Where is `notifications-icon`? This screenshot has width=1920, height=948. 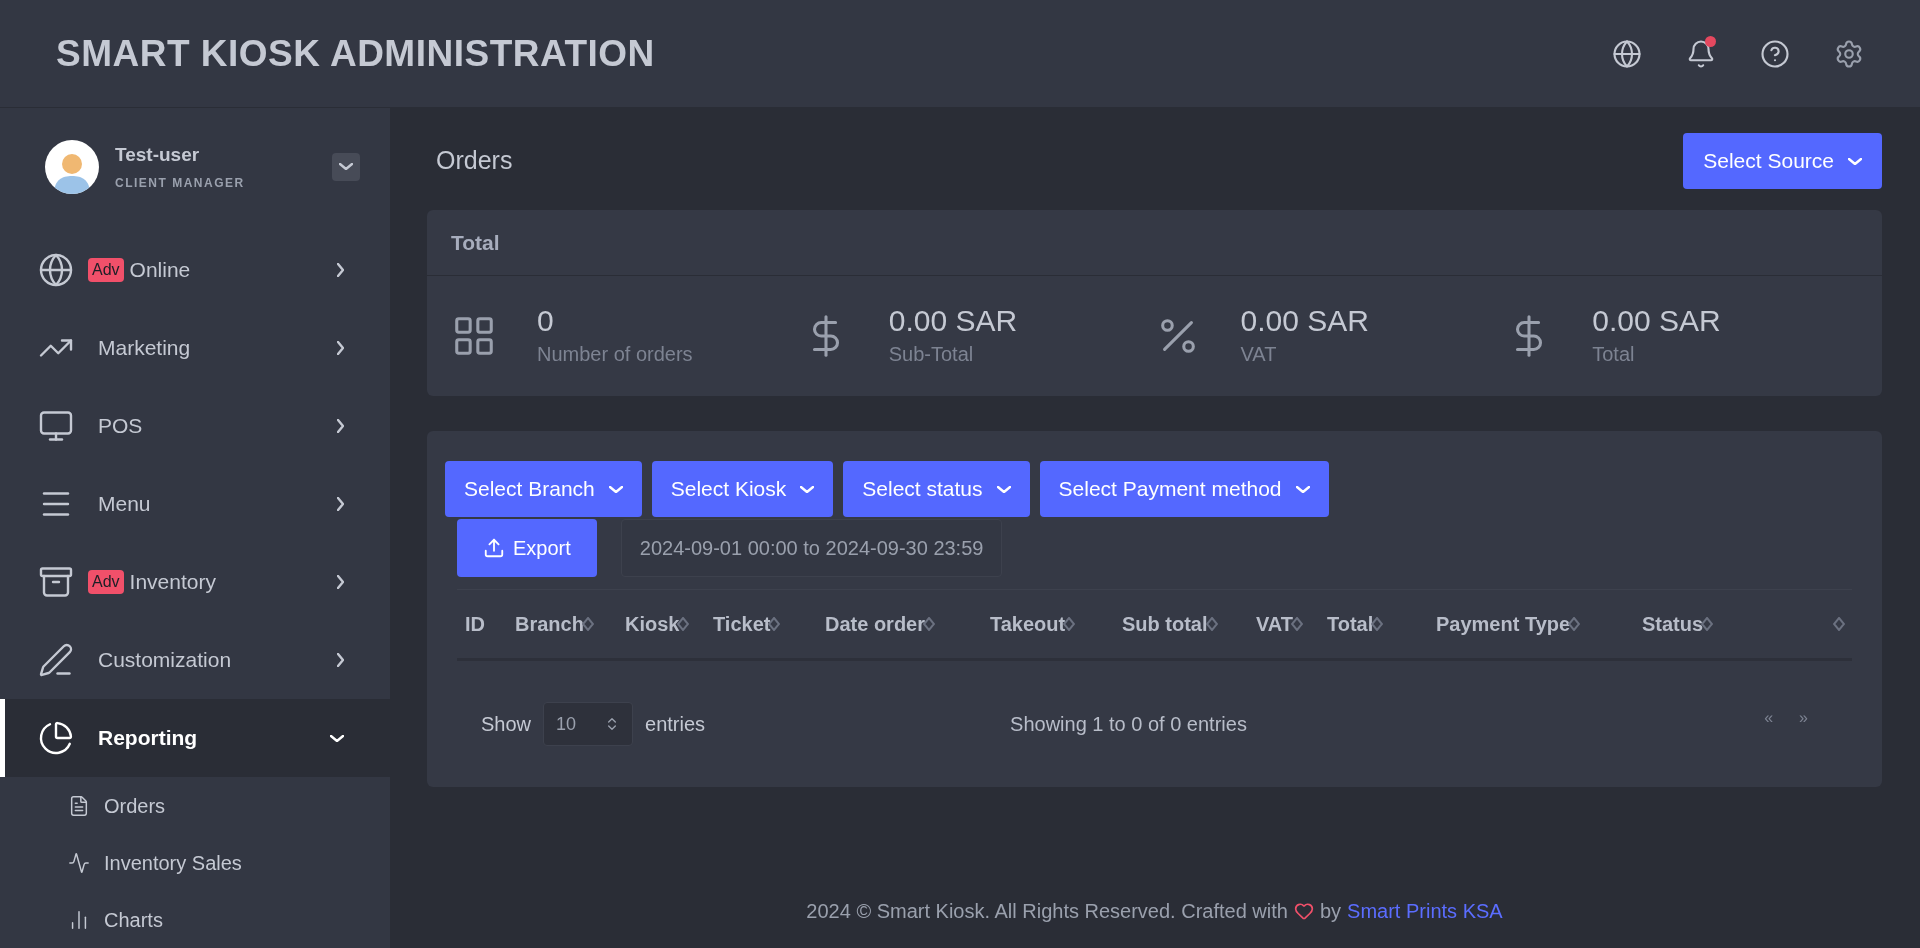
notifications-icon is located at coordinates (1701, 53).